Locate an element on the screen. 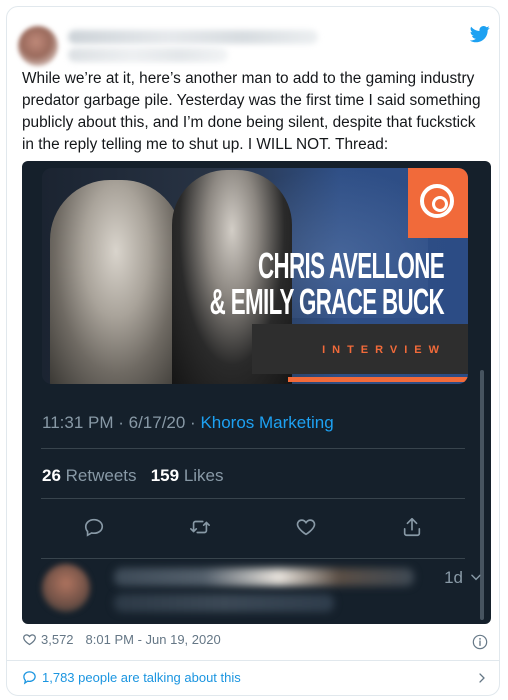 The width and height of the screenshot is (508, 700). khoros-logo is located at coordinates (438, 203).